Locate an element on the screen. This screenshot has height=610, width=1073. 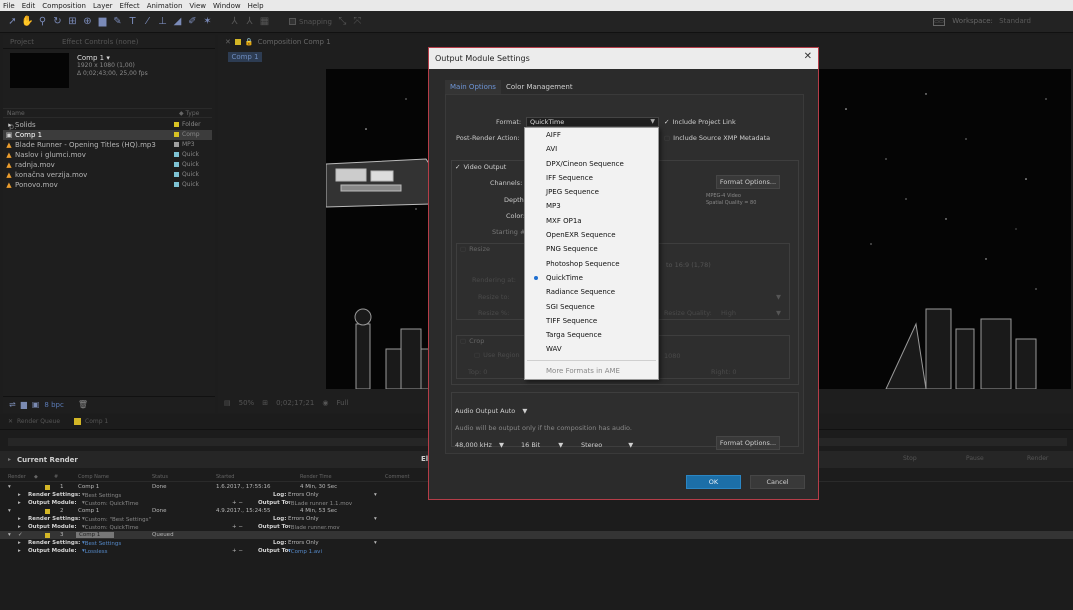
sample-rate-select: 48,000 kHz ▼ is located at coordinates (479, 445).